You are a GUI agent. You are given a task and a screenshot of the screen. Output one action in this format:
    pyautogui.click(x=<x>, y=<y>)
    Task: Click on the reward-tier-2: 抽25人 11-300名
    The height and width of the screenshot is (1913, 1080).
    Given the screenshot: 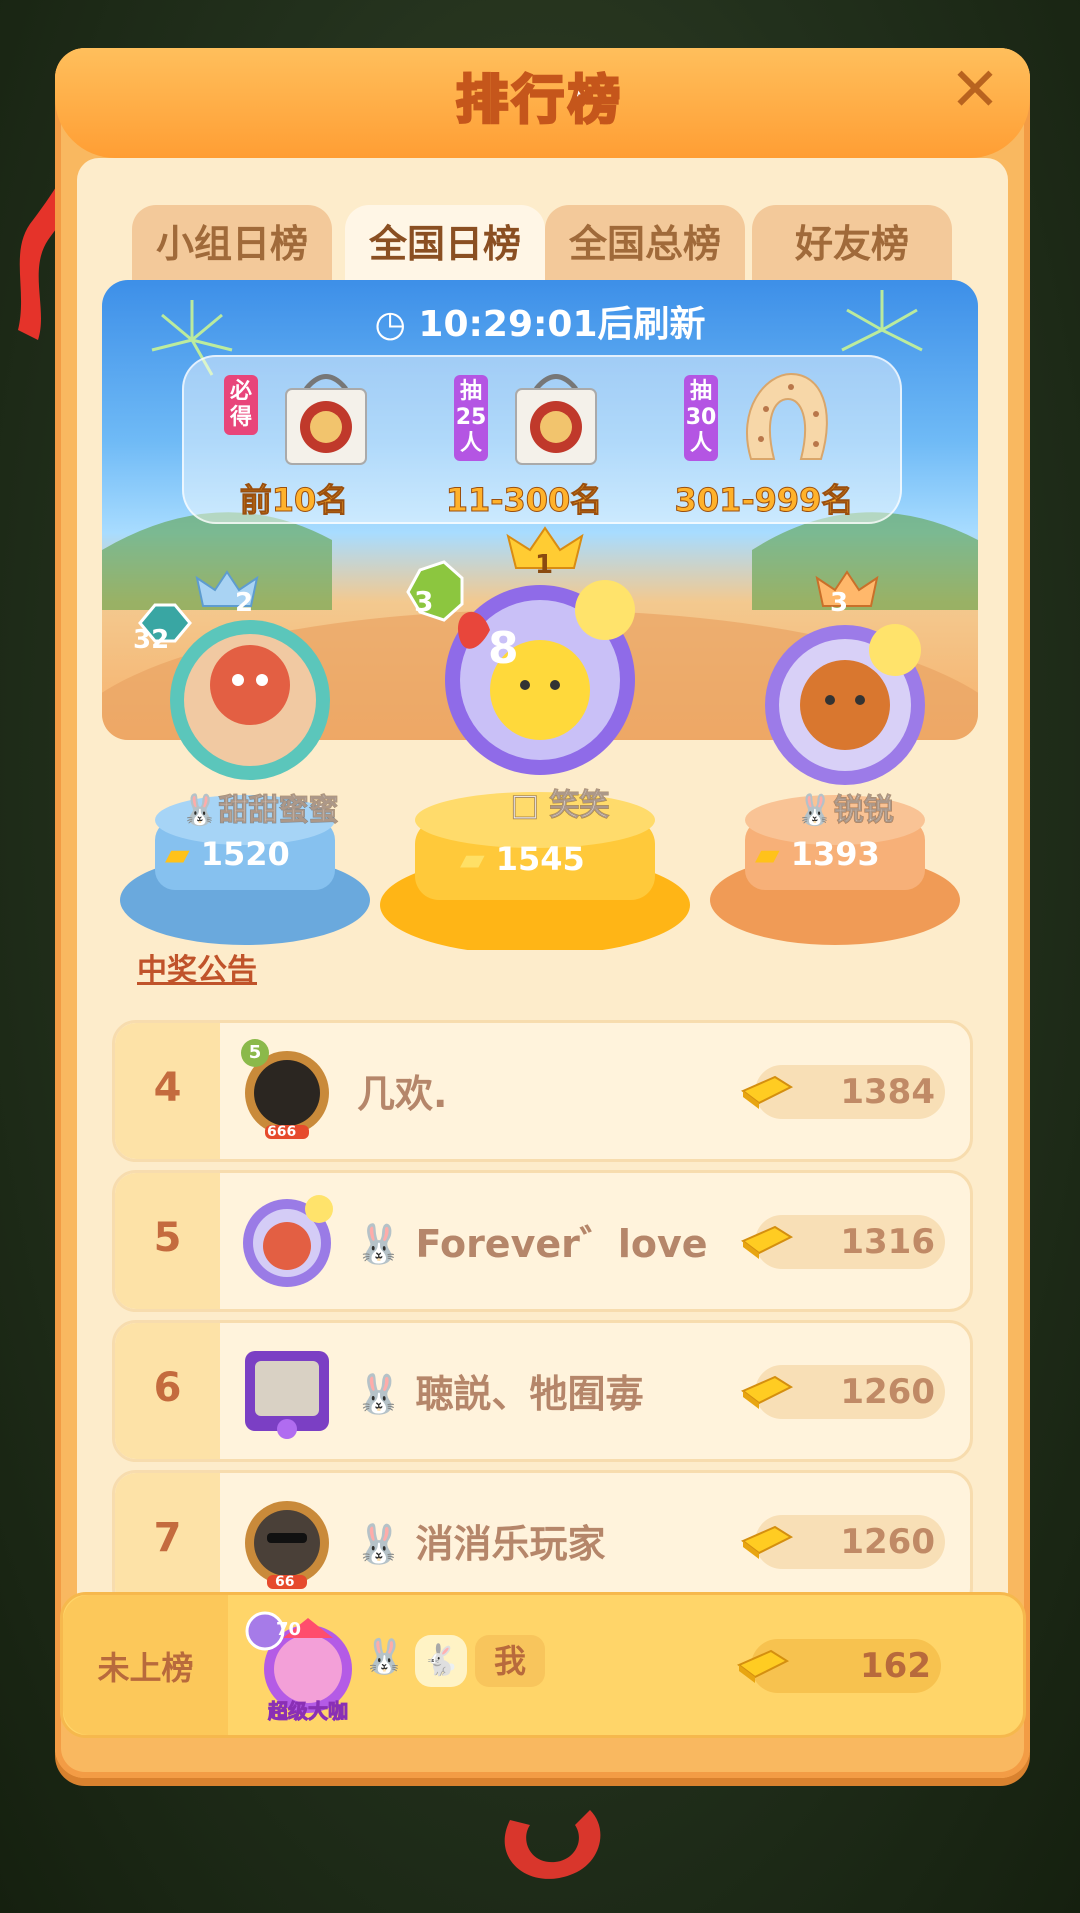 What is the action you would take?
    pyautogui.click(x=524, y=439)
    